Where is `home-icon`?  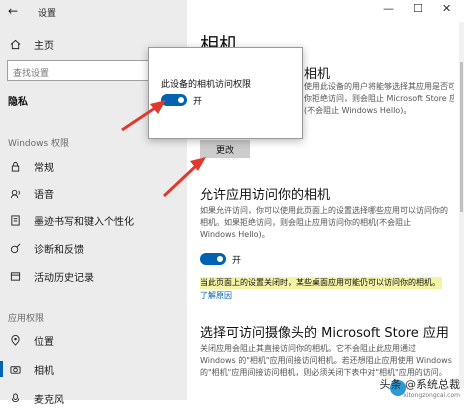 home-icon is located at coordinates (15, 44).